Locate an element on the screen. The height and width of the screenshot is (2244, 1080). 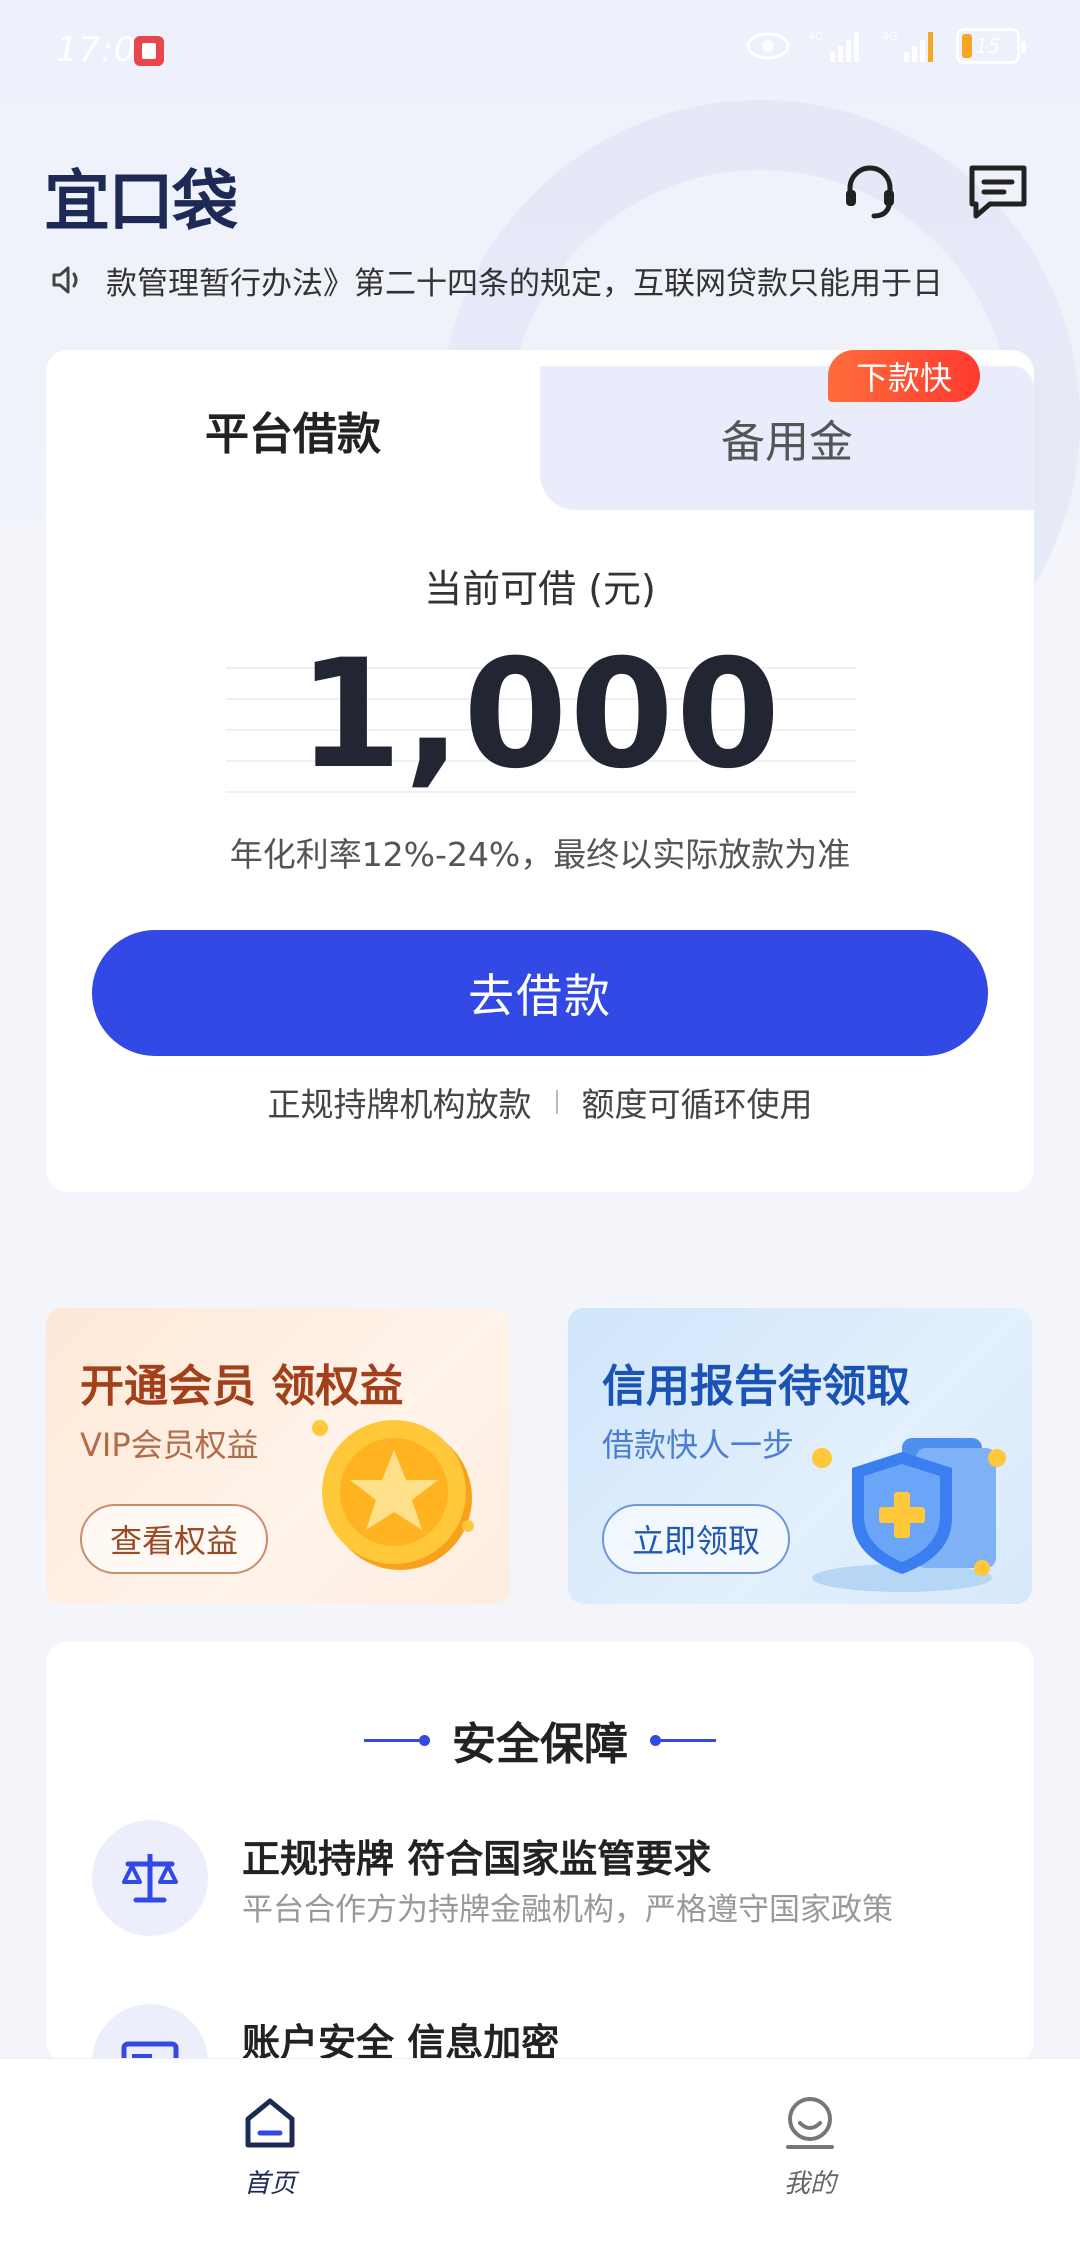
tab-platform-loan: 平台借款 is located at coordinates (293, 430).